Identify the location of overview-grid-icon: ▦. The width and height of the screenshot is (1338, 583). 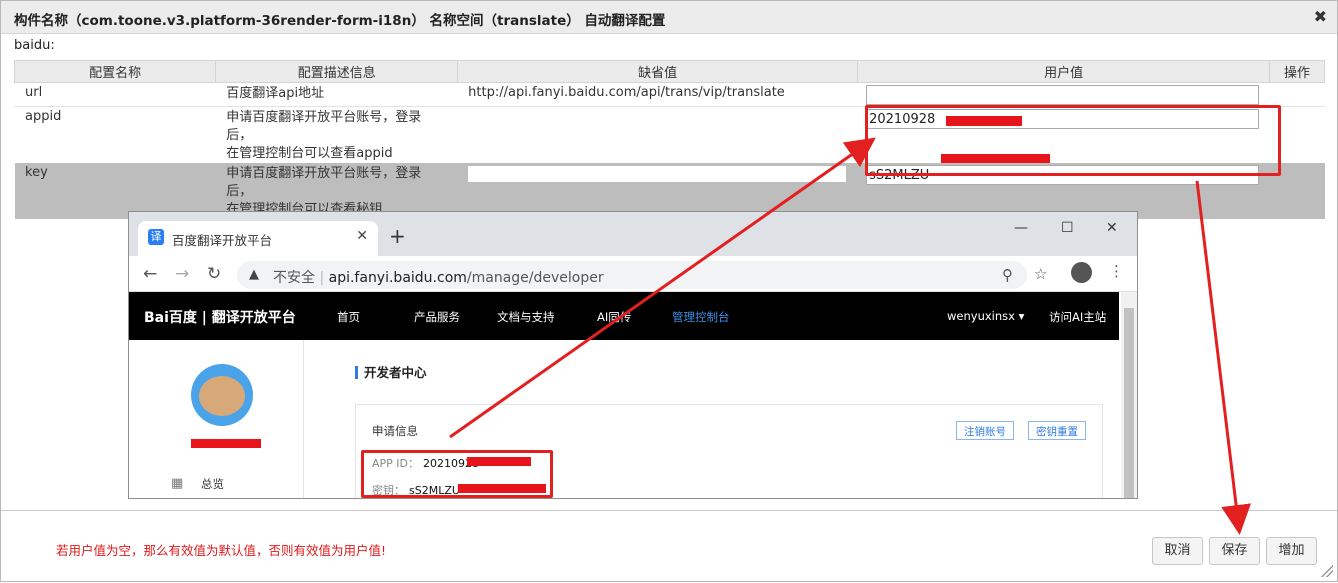
(177, 483).